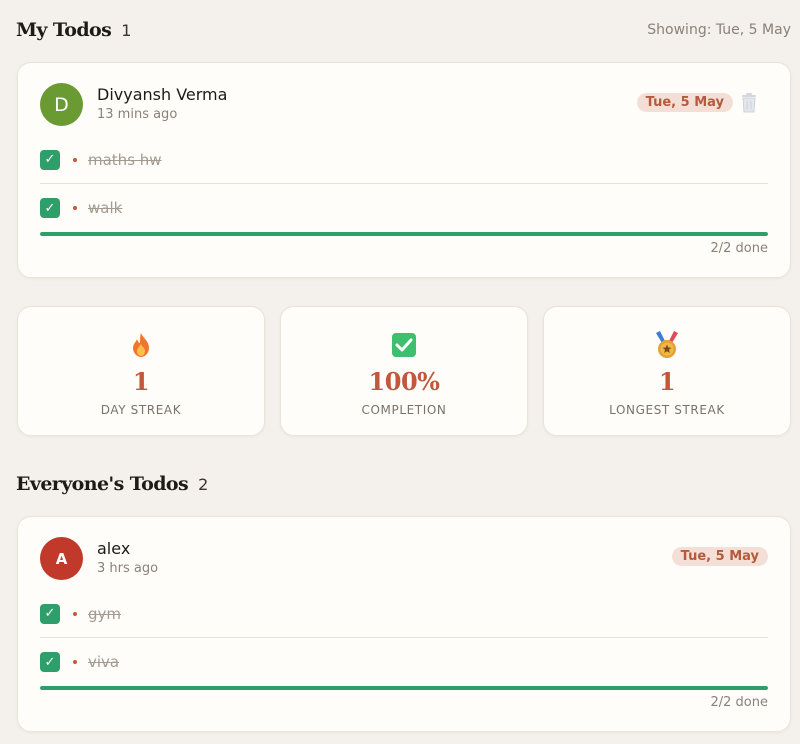 This screenshot has width=800, height=744. What do you see at coordinates (141, 410) in the screenshot?
I see `stat-label: DAY STREAK` at bounding box center [141, 410].